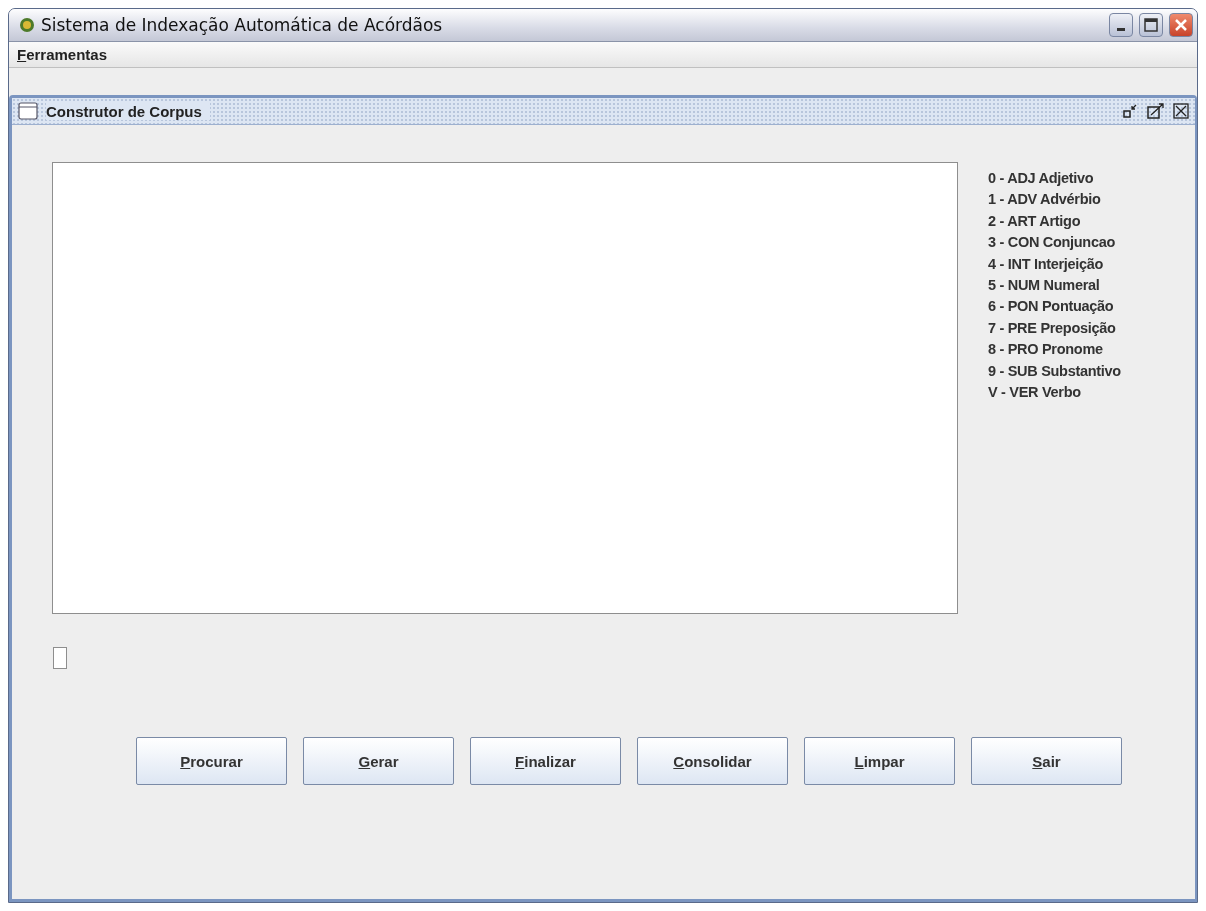 This screenshot has width=1206, height=911. Describe the element at coordinates (1046, 263) in the screenshot. I see `legend-item: 4 - INT Interjeição` at that location.